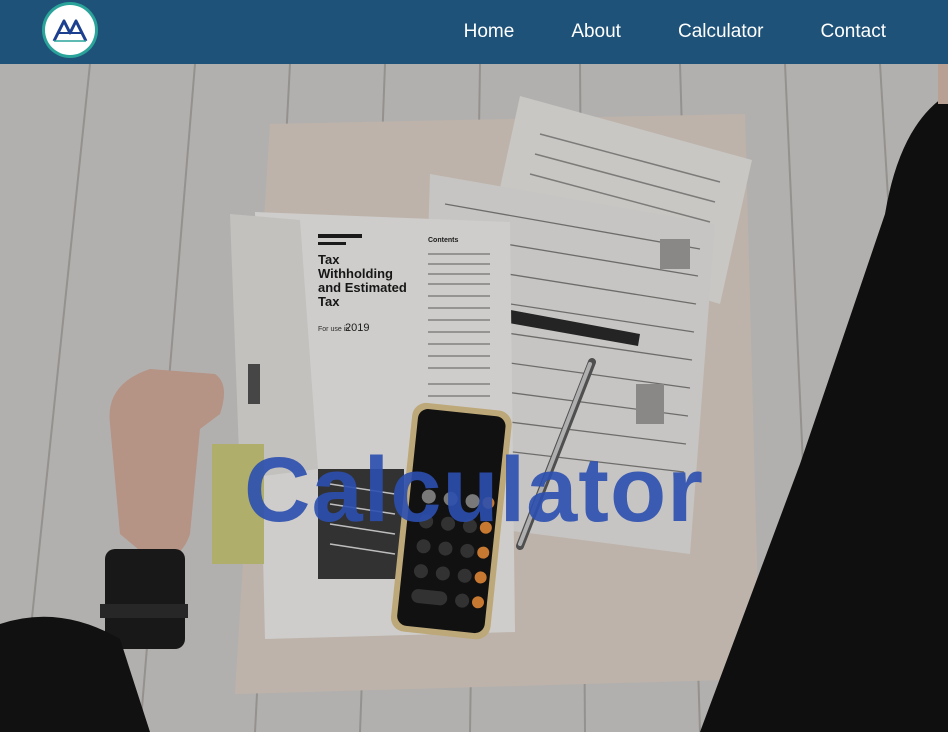 The image size is (948, 732). I want to click on logo-monogram-icon, so click(70, 30).